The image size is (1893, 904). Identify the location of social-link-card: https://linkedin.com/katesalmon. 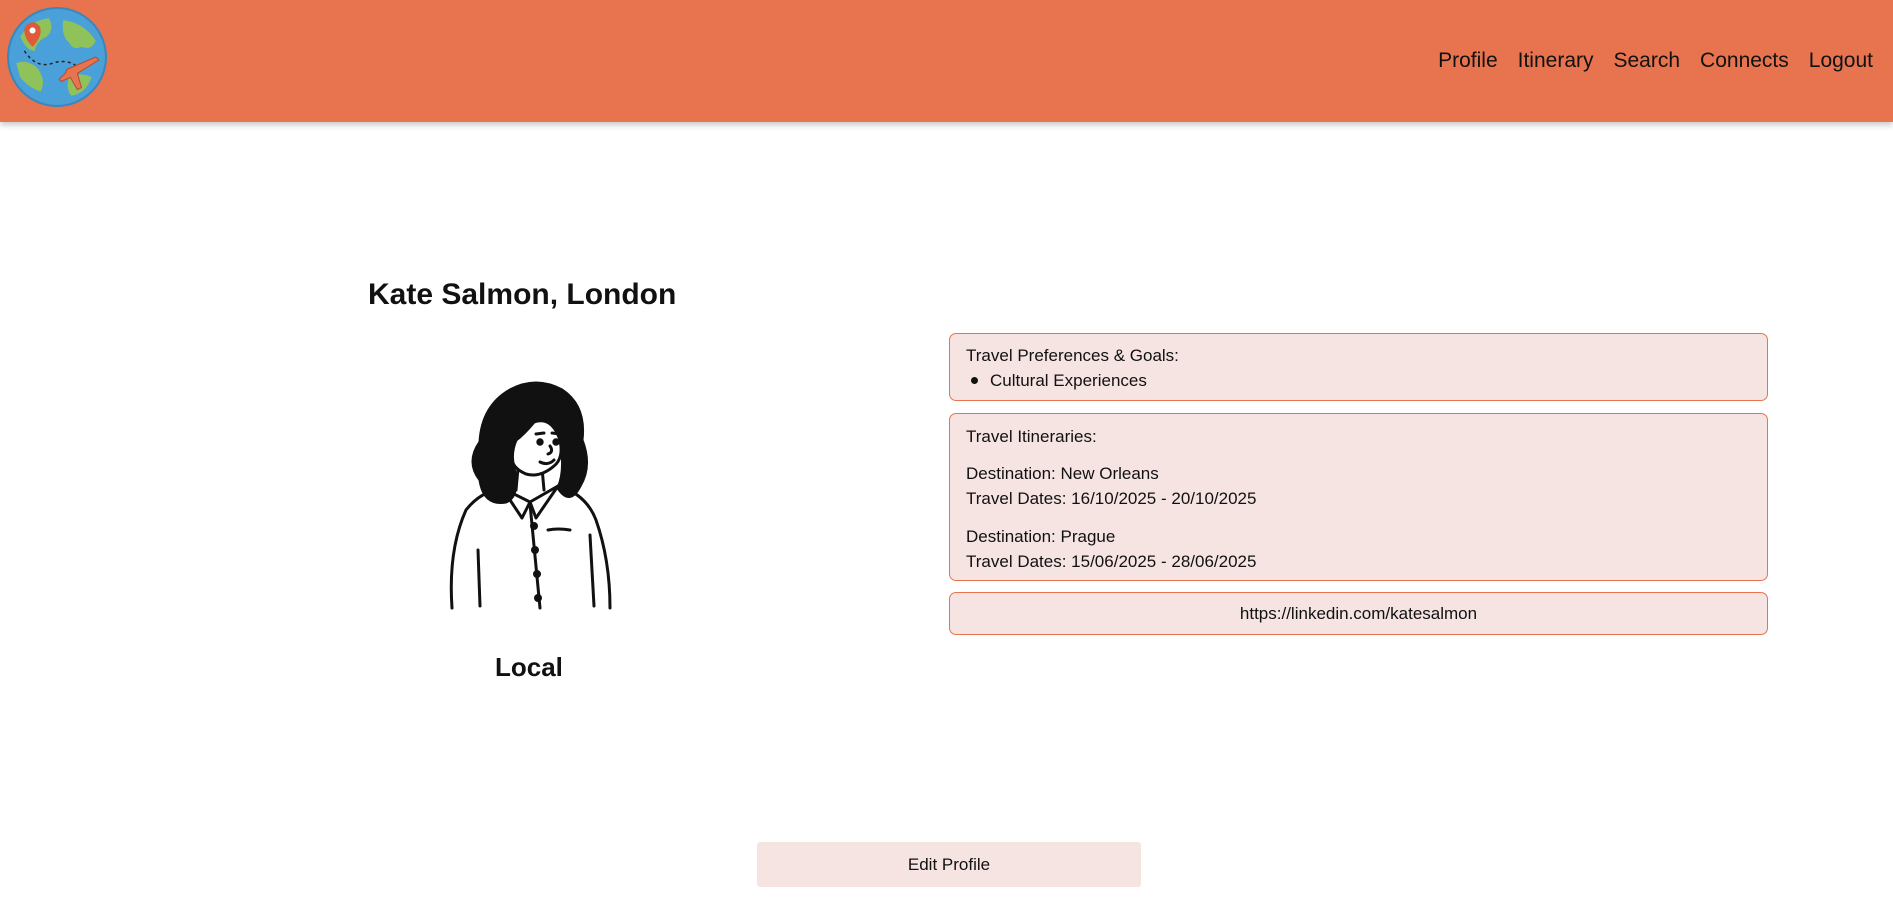
(1358, 613).